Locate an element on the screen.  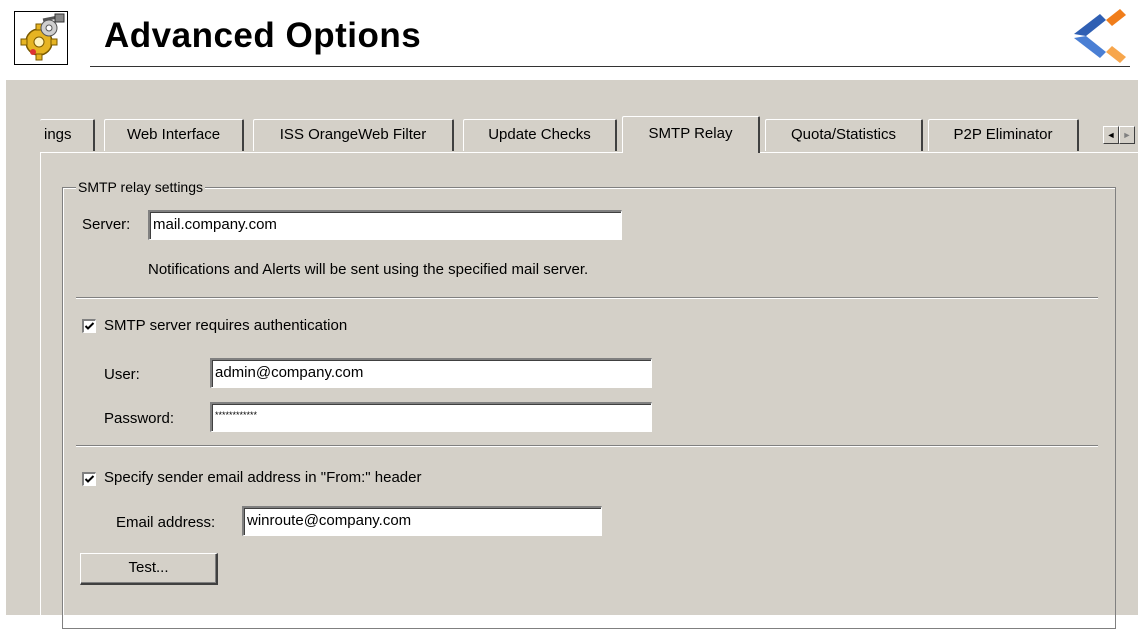
tab-label: ings is located at coordinates (58, 134).